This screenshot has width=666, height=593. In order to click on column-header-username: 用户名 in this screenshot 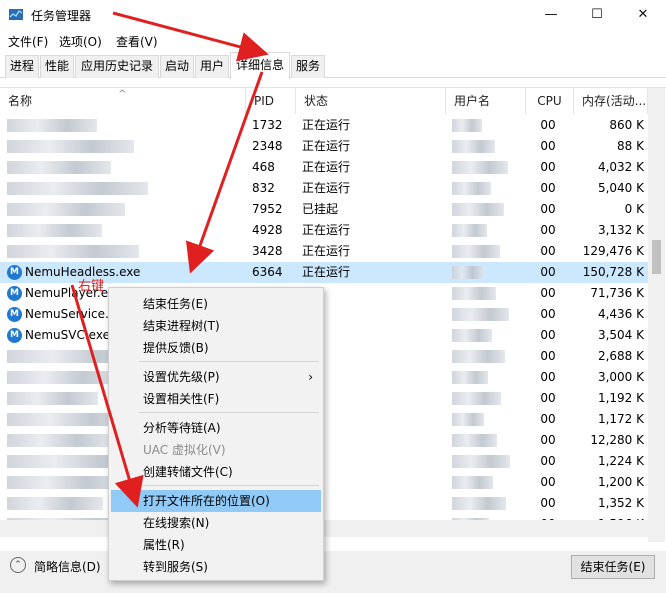, I will do `click(486, 101)`.